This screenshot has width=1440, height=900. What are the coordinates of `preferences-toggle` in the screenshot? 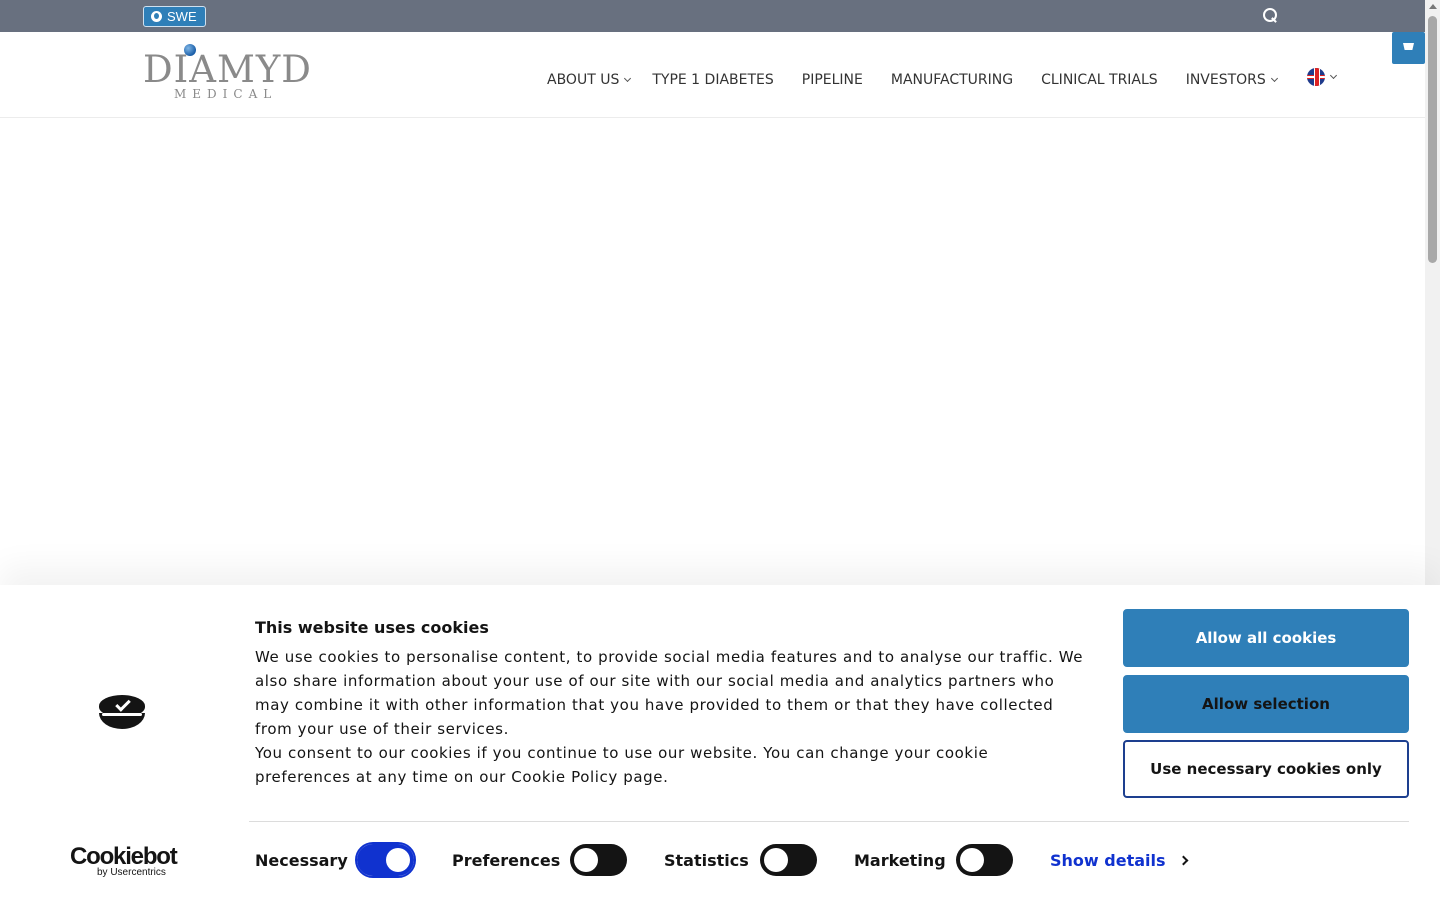 It's located at (598, 860).